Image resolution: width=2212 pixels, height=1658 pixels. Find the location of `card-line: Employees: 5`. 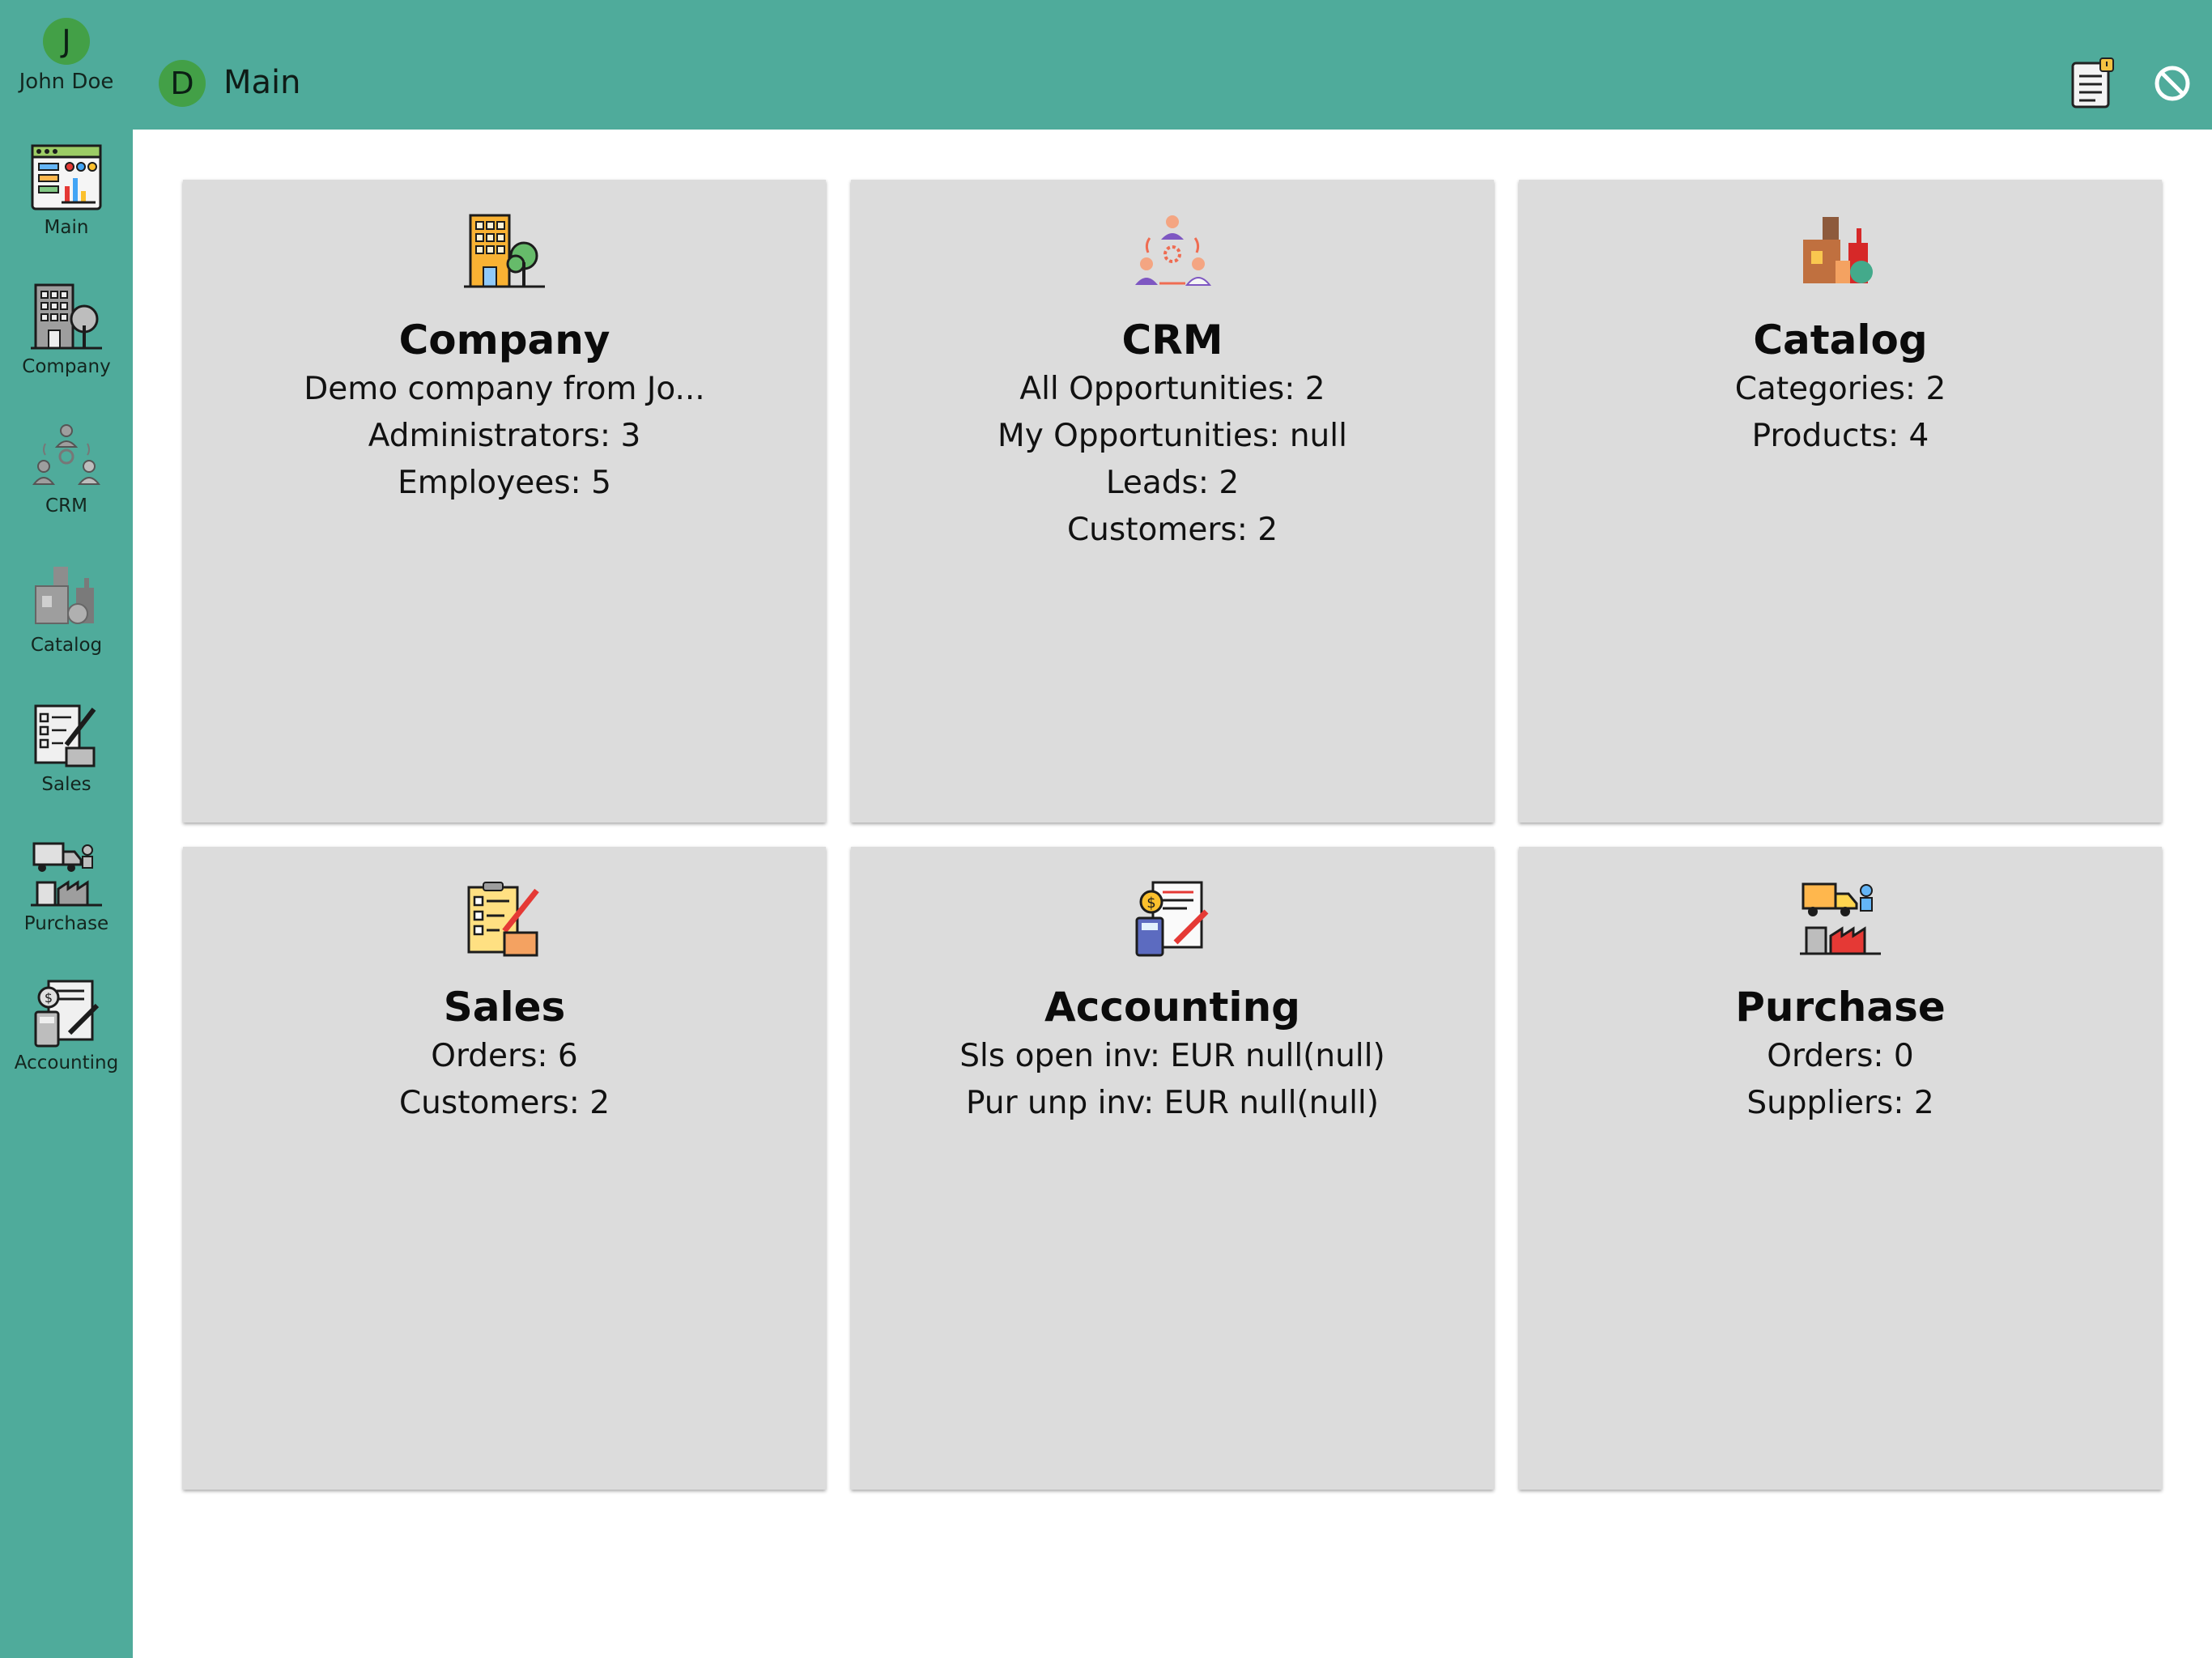

card-line: Employees: 5 is located at coordinates (505, 483).